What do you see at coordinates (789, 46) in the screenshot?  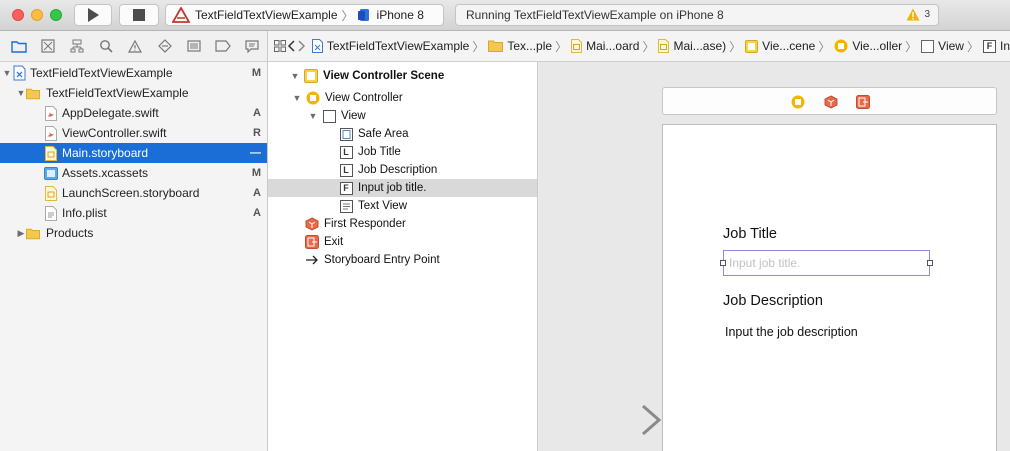 I see `breadcrumb-label: Vie...cene` at bounding box center [789, 46].